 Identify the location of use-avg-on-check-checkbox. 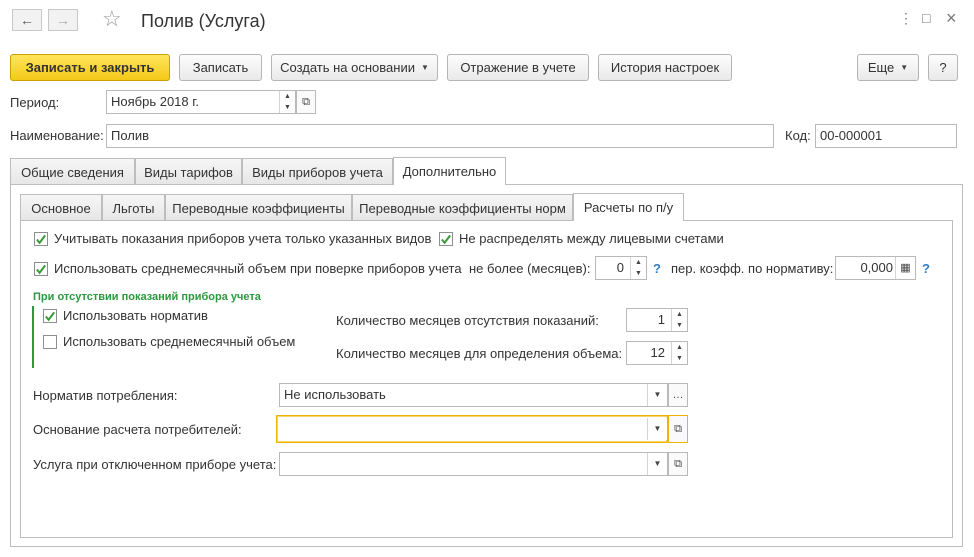
(41, 269).